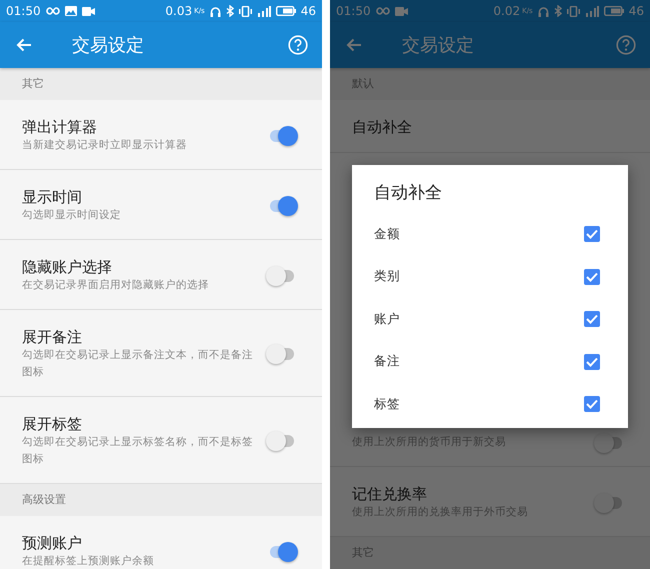 The height and width of the screenshot is (569, 650). What do you see at coordinates (161, 500) in the screenshot?
I see `section-header: 高级设置` at bounding box center [161, 500].